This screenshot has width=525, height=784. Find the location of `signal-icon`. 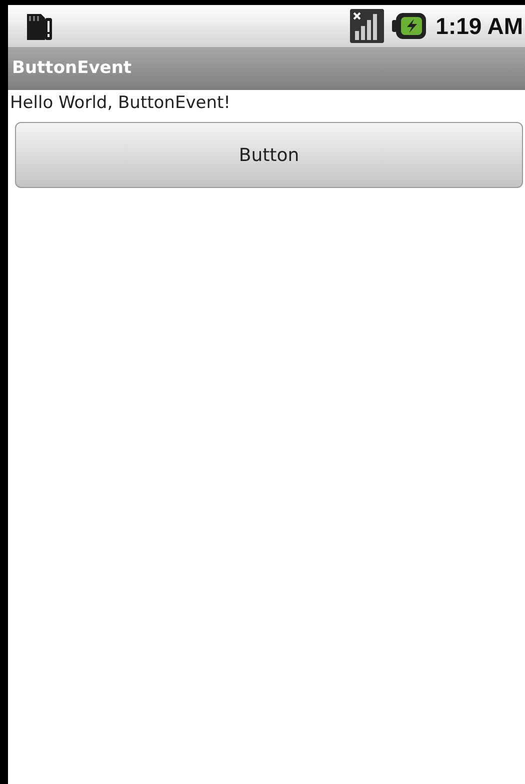

signal-icon is located at coordinates (367, 26).